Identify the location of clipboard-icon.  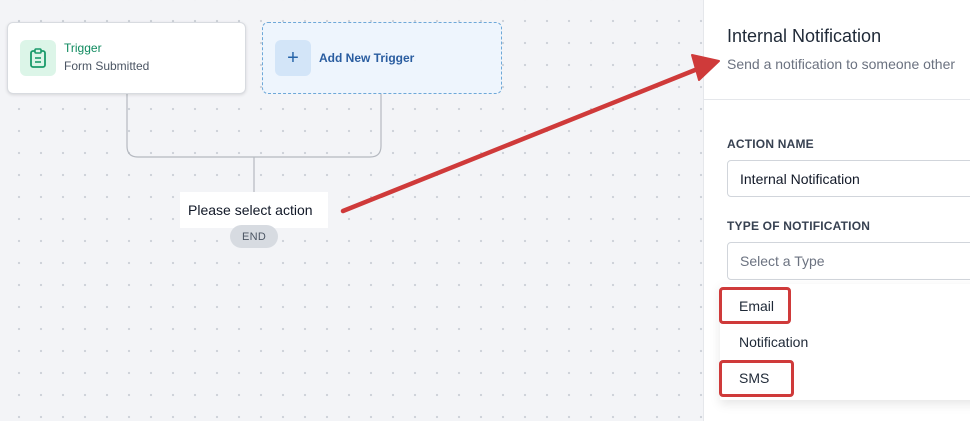
(38, 58).